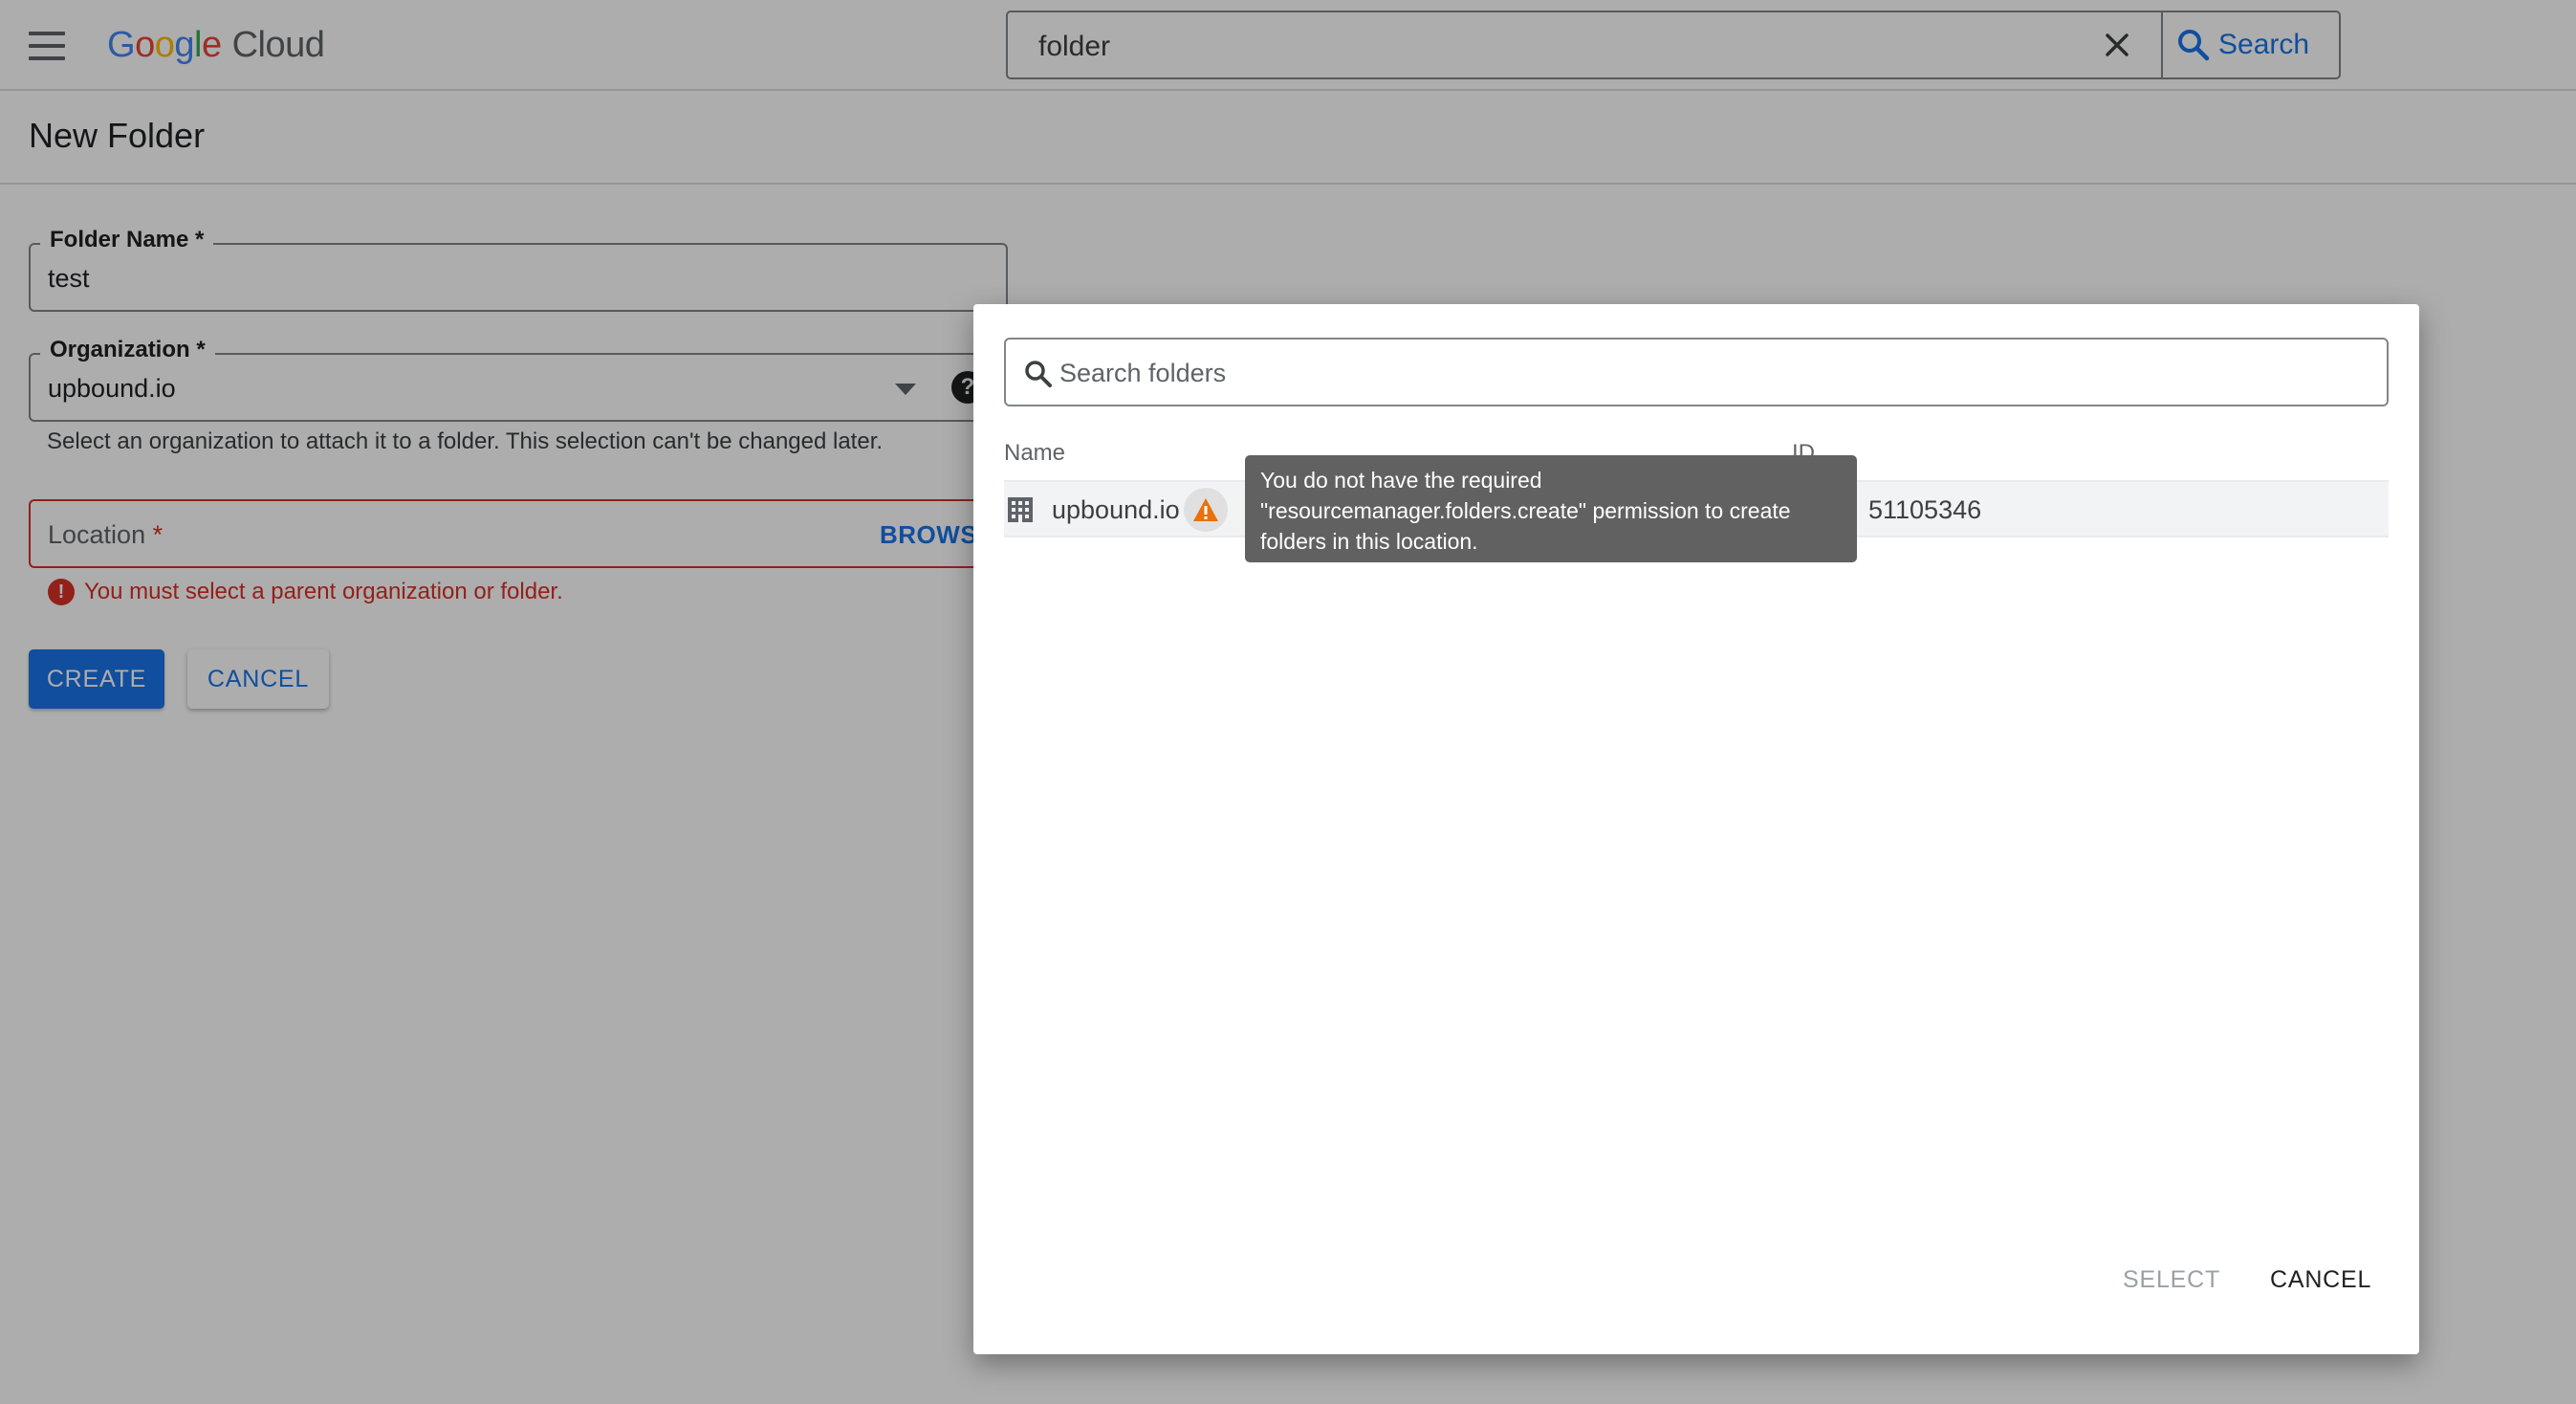 The image size is (2576, 1404). What do you see at coordinates (1038, 374) in the screenshot?
I see `search-icon` at bounding box center [1038, 374].